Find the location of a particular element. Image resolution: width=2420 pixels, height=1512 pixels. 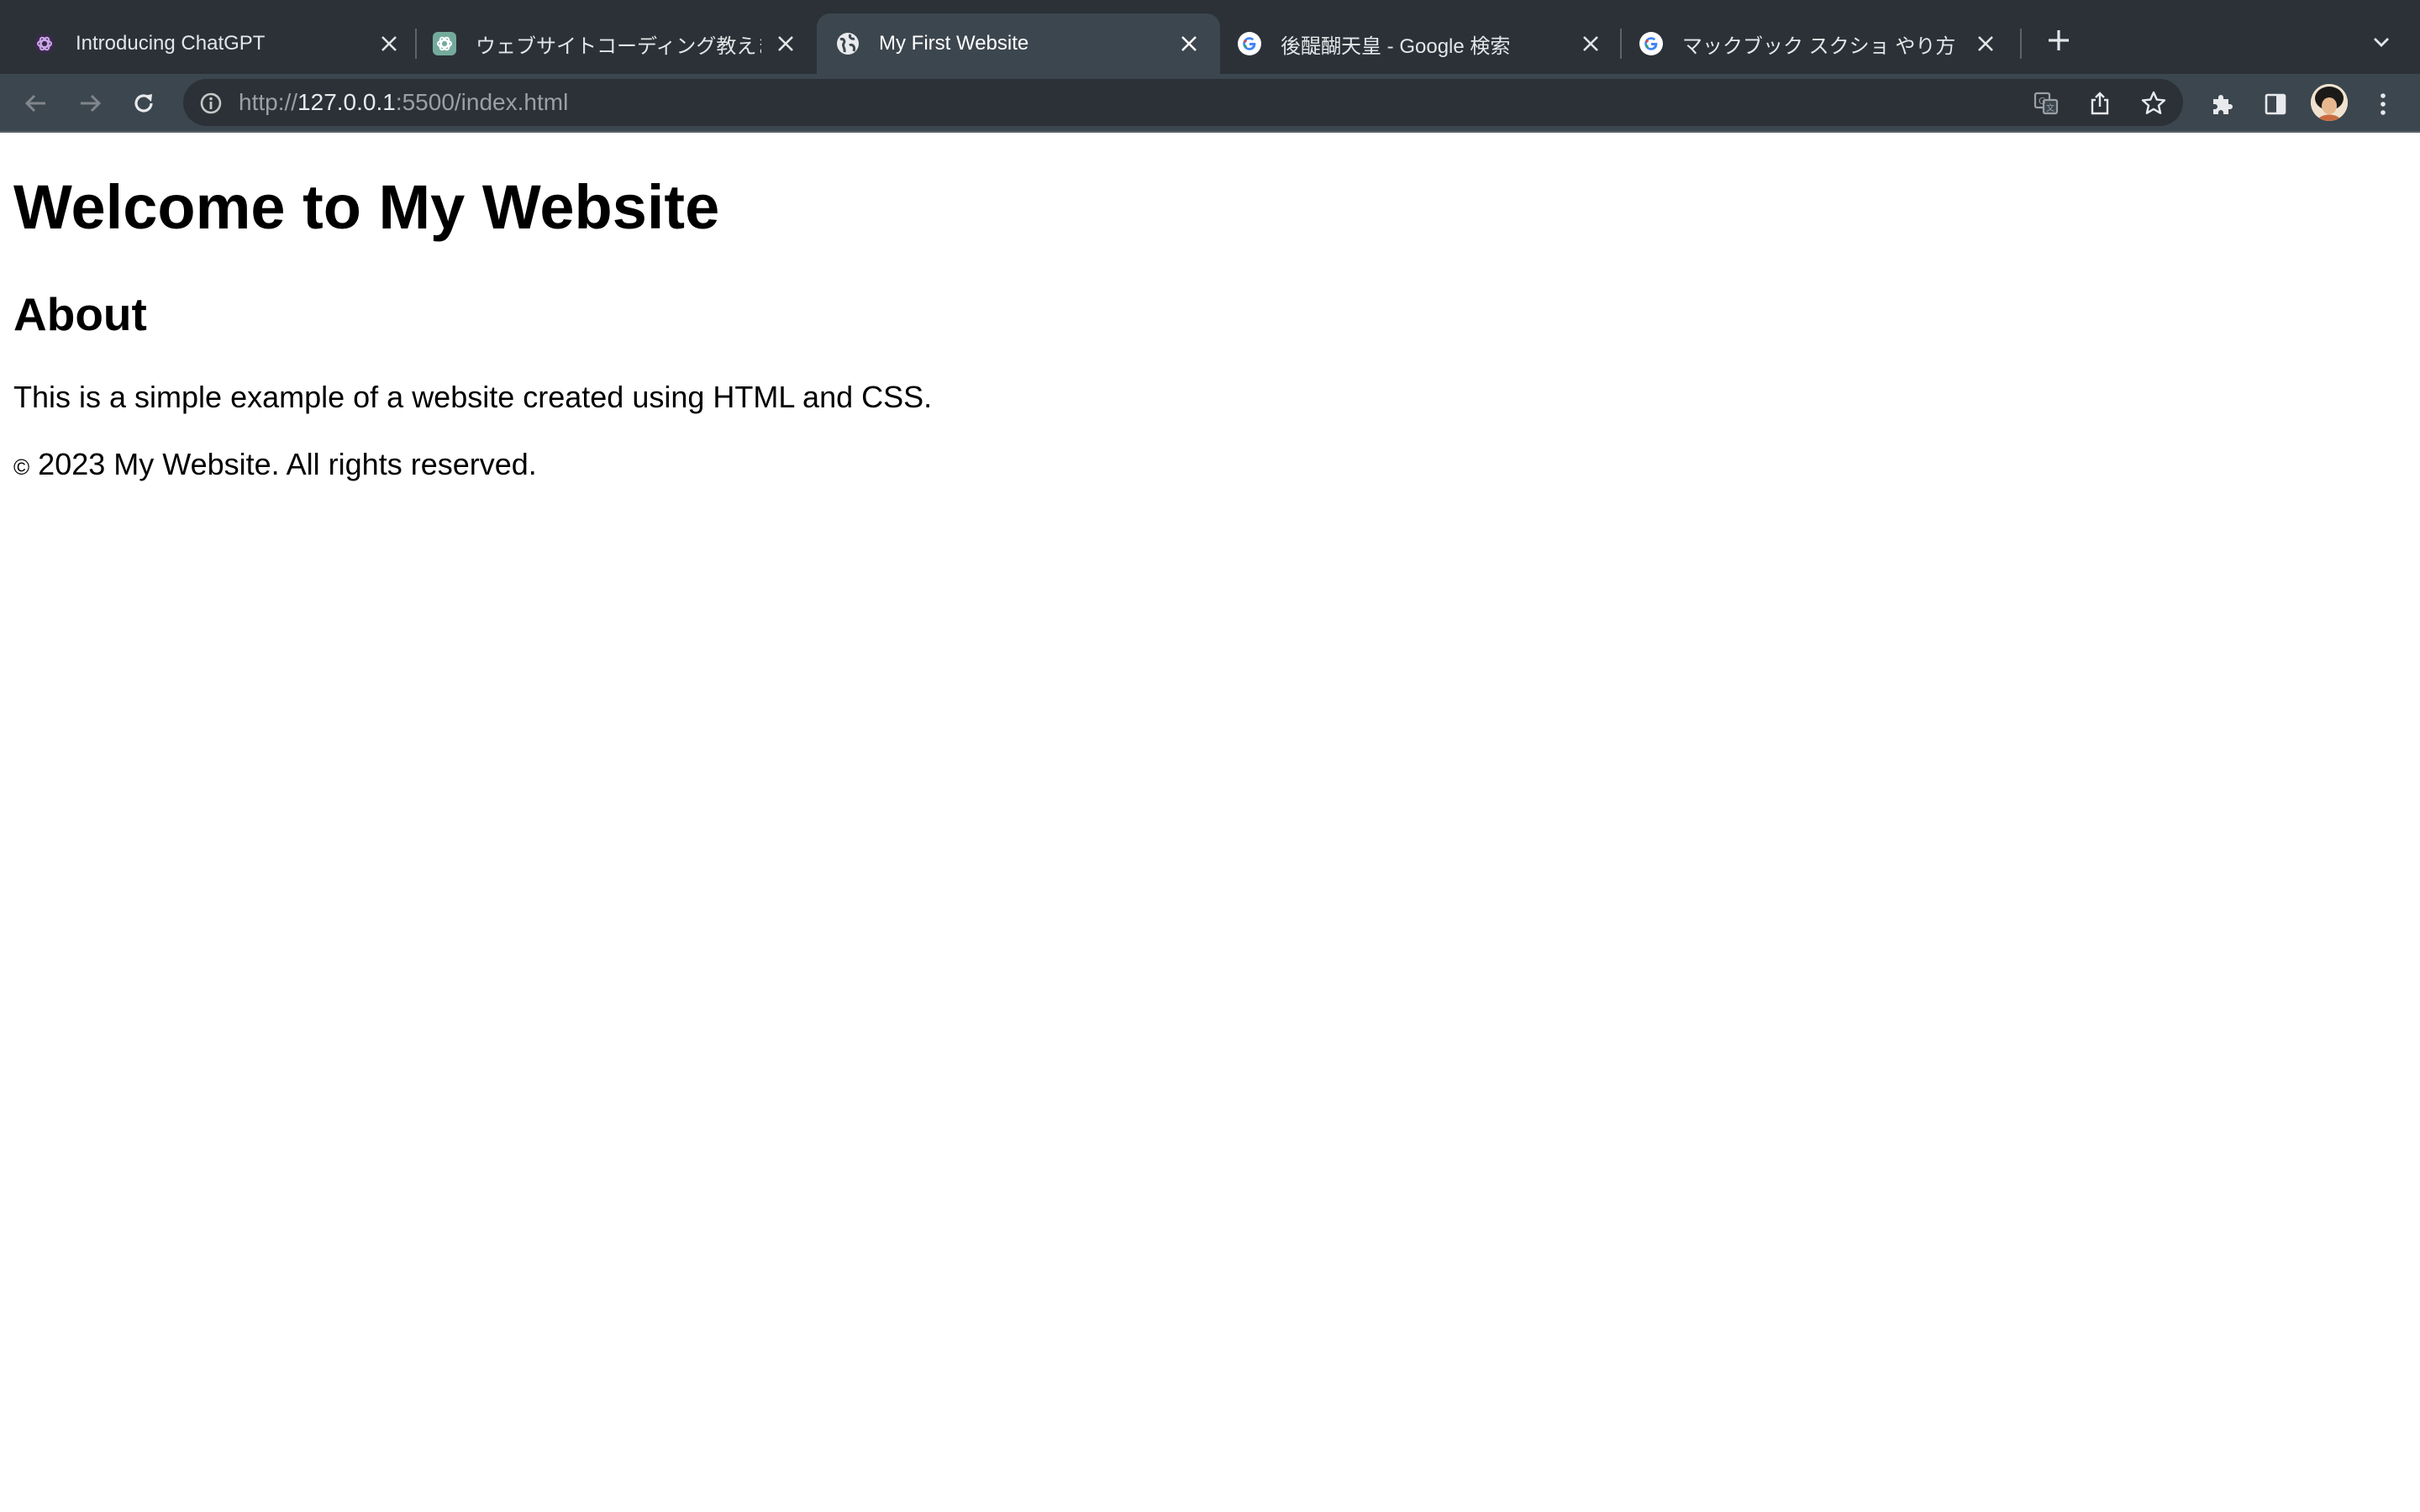

new-tab-button is located at coordinates (2058, 40).